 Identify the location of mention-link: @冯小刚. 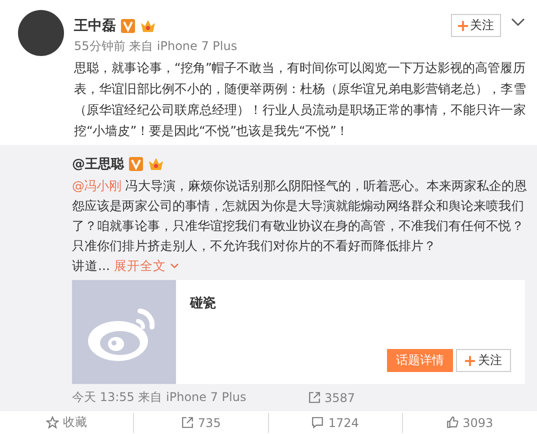
(97, 185).